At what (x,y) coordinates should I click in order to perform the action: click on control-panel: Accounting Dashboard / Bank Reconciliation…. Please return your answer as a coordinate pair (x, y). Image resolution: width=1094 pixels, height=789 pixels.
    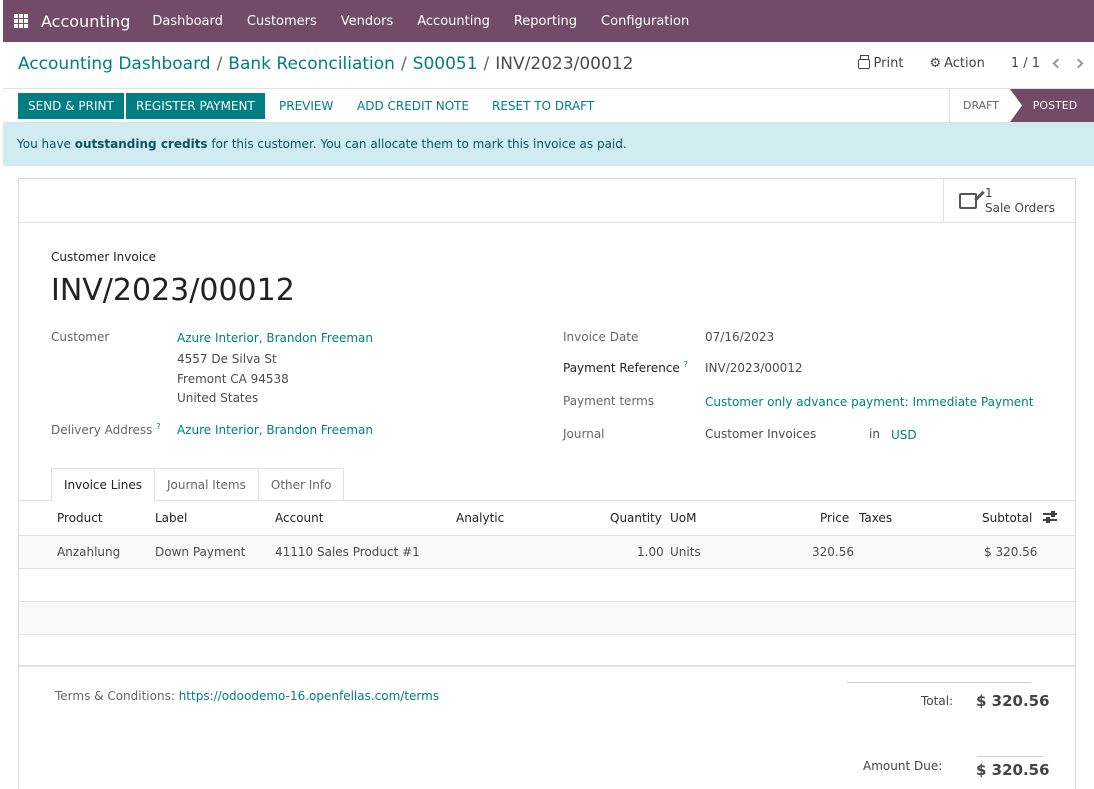
    Looking at the image, I should click on (548, 65).